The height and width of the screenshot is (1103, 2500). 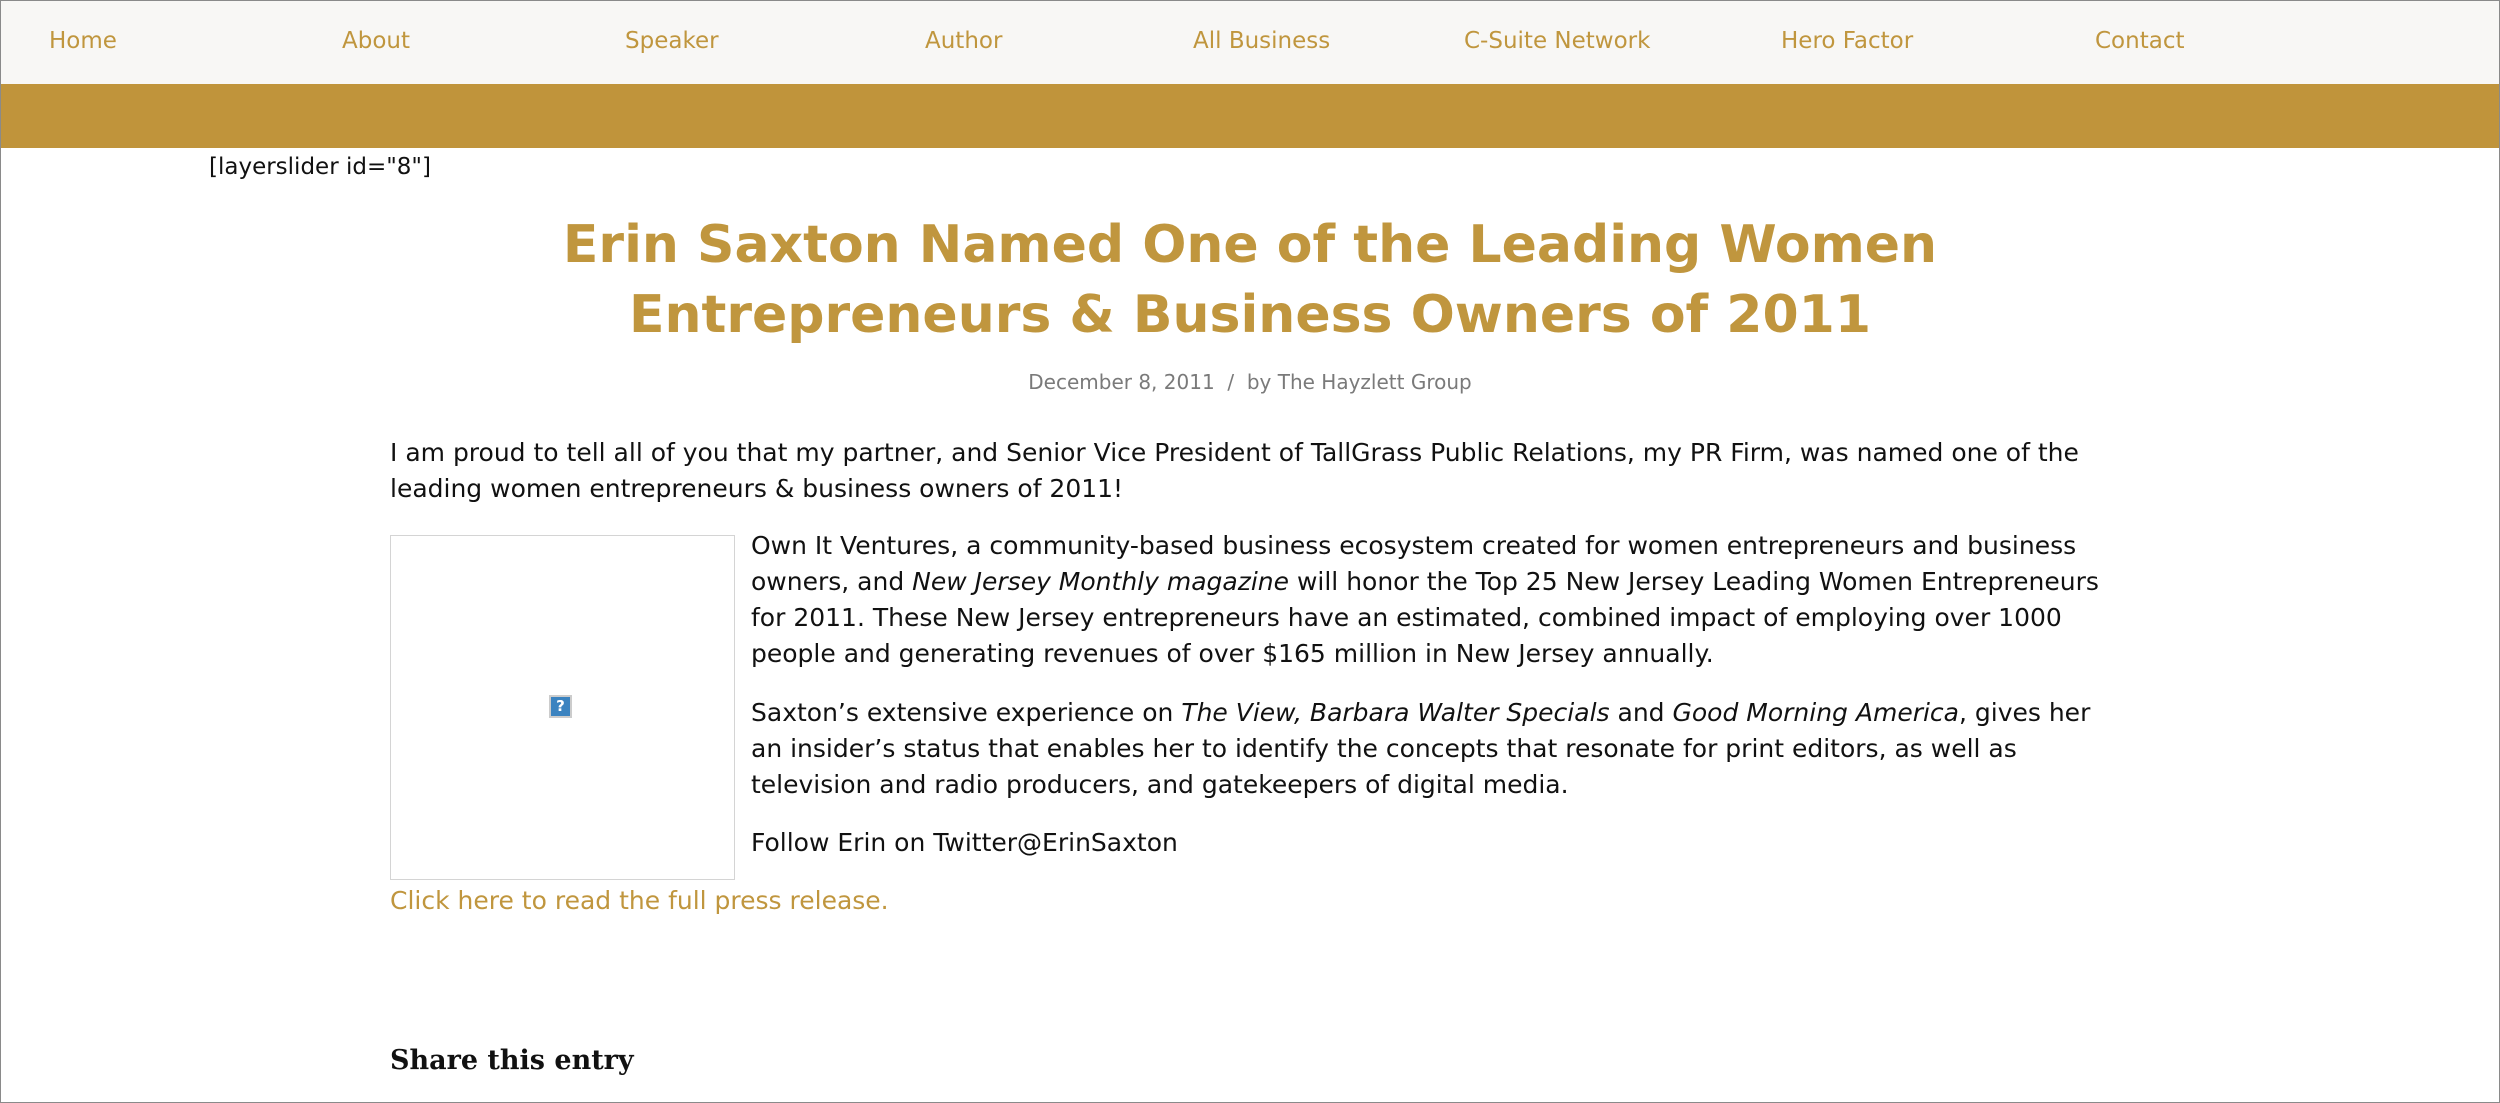 I want to click on magazine-name: New Jersey Monthly magazine, so click(x=1101, y=581).